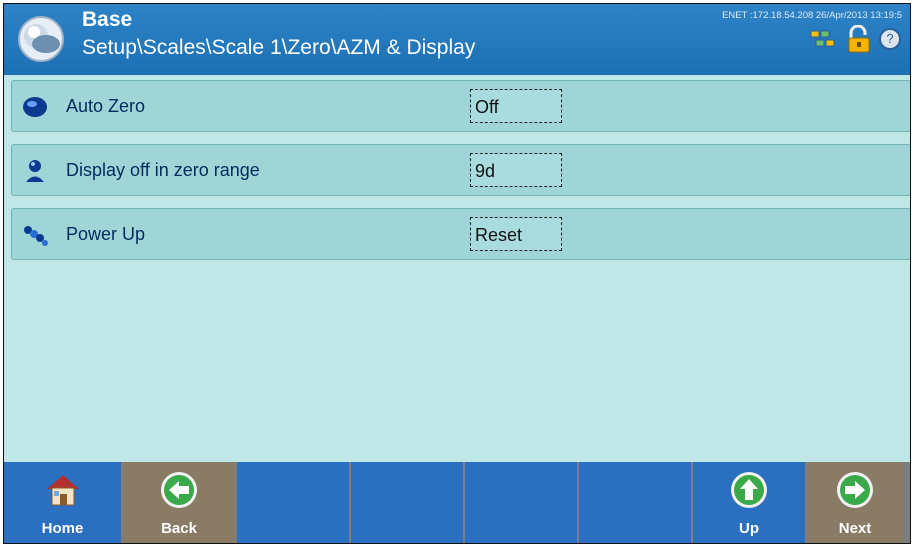 This screenshot has width=916, height=548. Describe the element at coordinates (62, 528) in the screenshot. I see `home-label: Home` at that location.